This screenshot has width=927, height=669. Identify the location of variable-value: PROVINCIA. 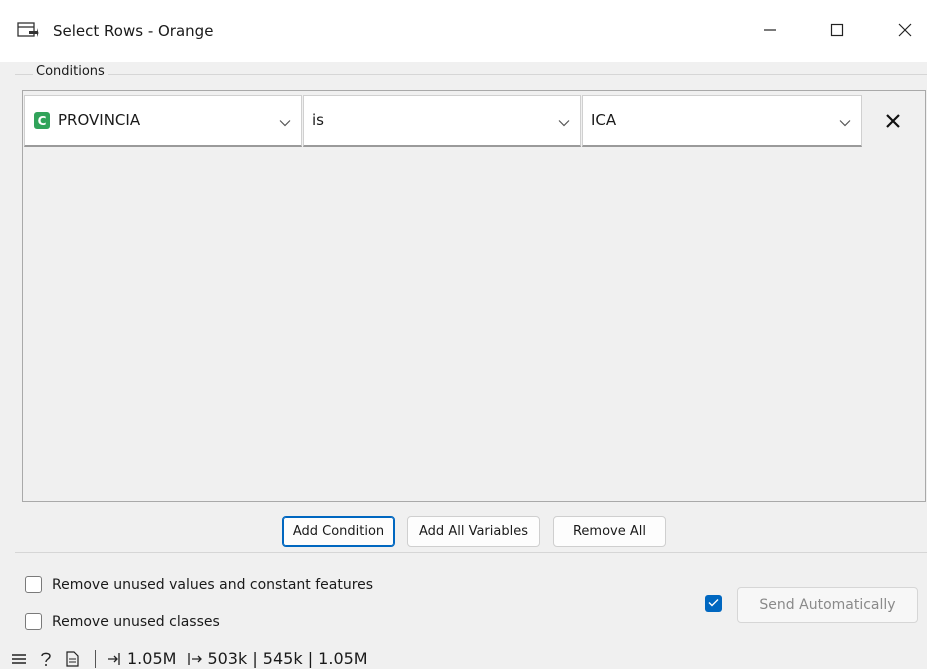
(99, 120).